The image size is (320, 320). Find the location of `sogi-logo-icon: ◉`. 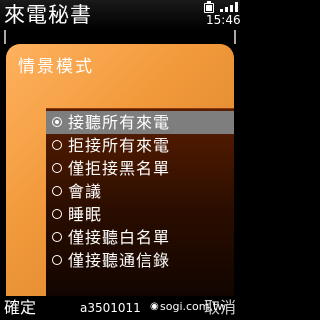

sogi-logo-icon: ◉ is located at coordinates (154, 306).